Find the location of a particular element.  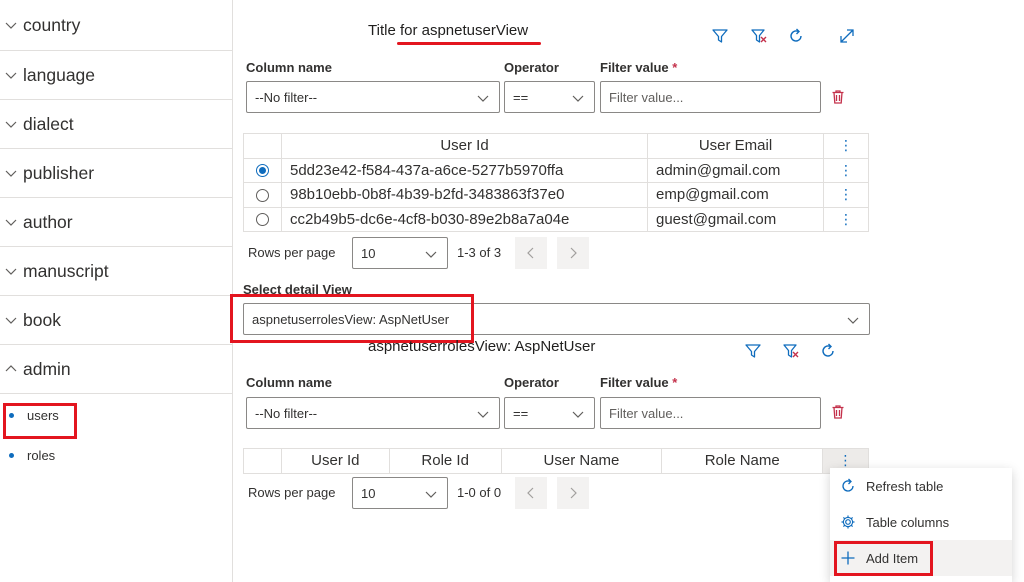

table-header-row: User Id Role Id User Name Role Name ⋮ is located at coordinates (556, 461).